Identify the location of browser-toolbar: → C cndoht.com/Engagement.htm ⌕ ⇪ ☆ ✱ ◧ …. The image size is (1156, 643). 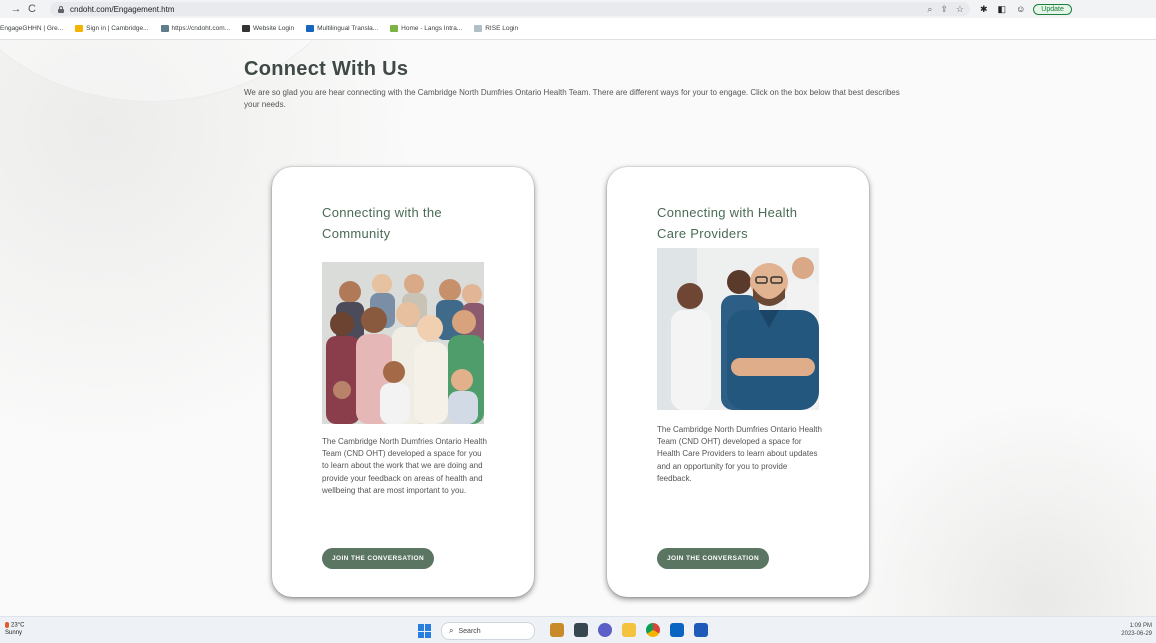
(578, 9).